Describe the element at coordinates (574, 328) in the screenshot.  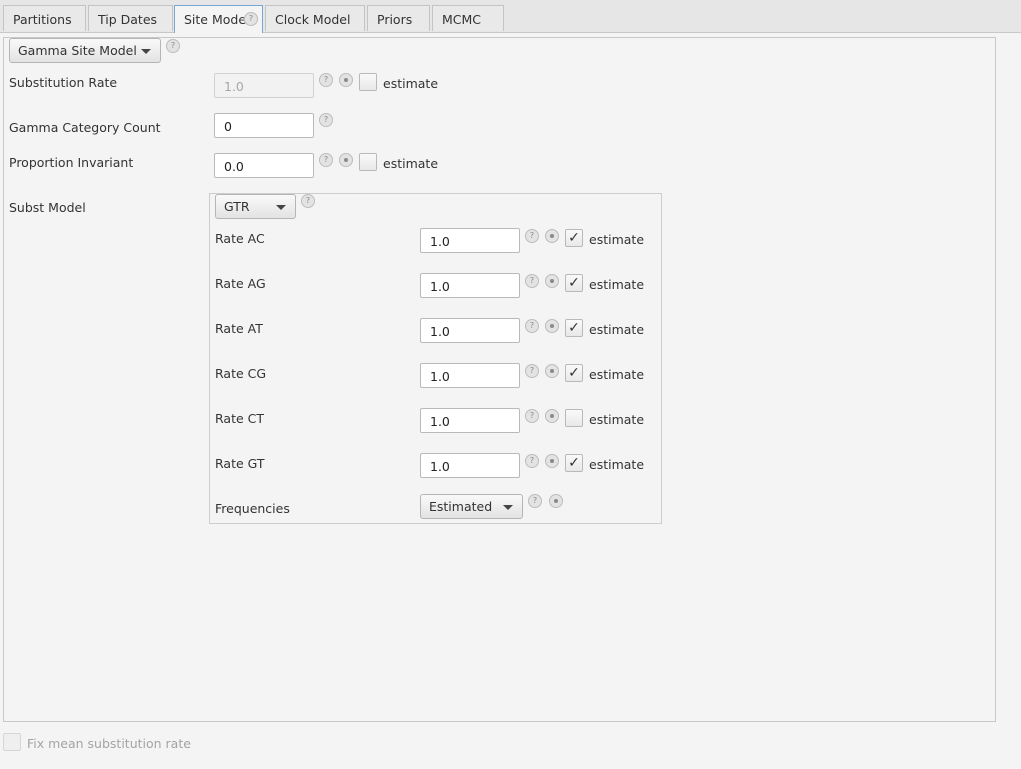
I see `rate-at-estimate-checkbox: ✓` at that location.